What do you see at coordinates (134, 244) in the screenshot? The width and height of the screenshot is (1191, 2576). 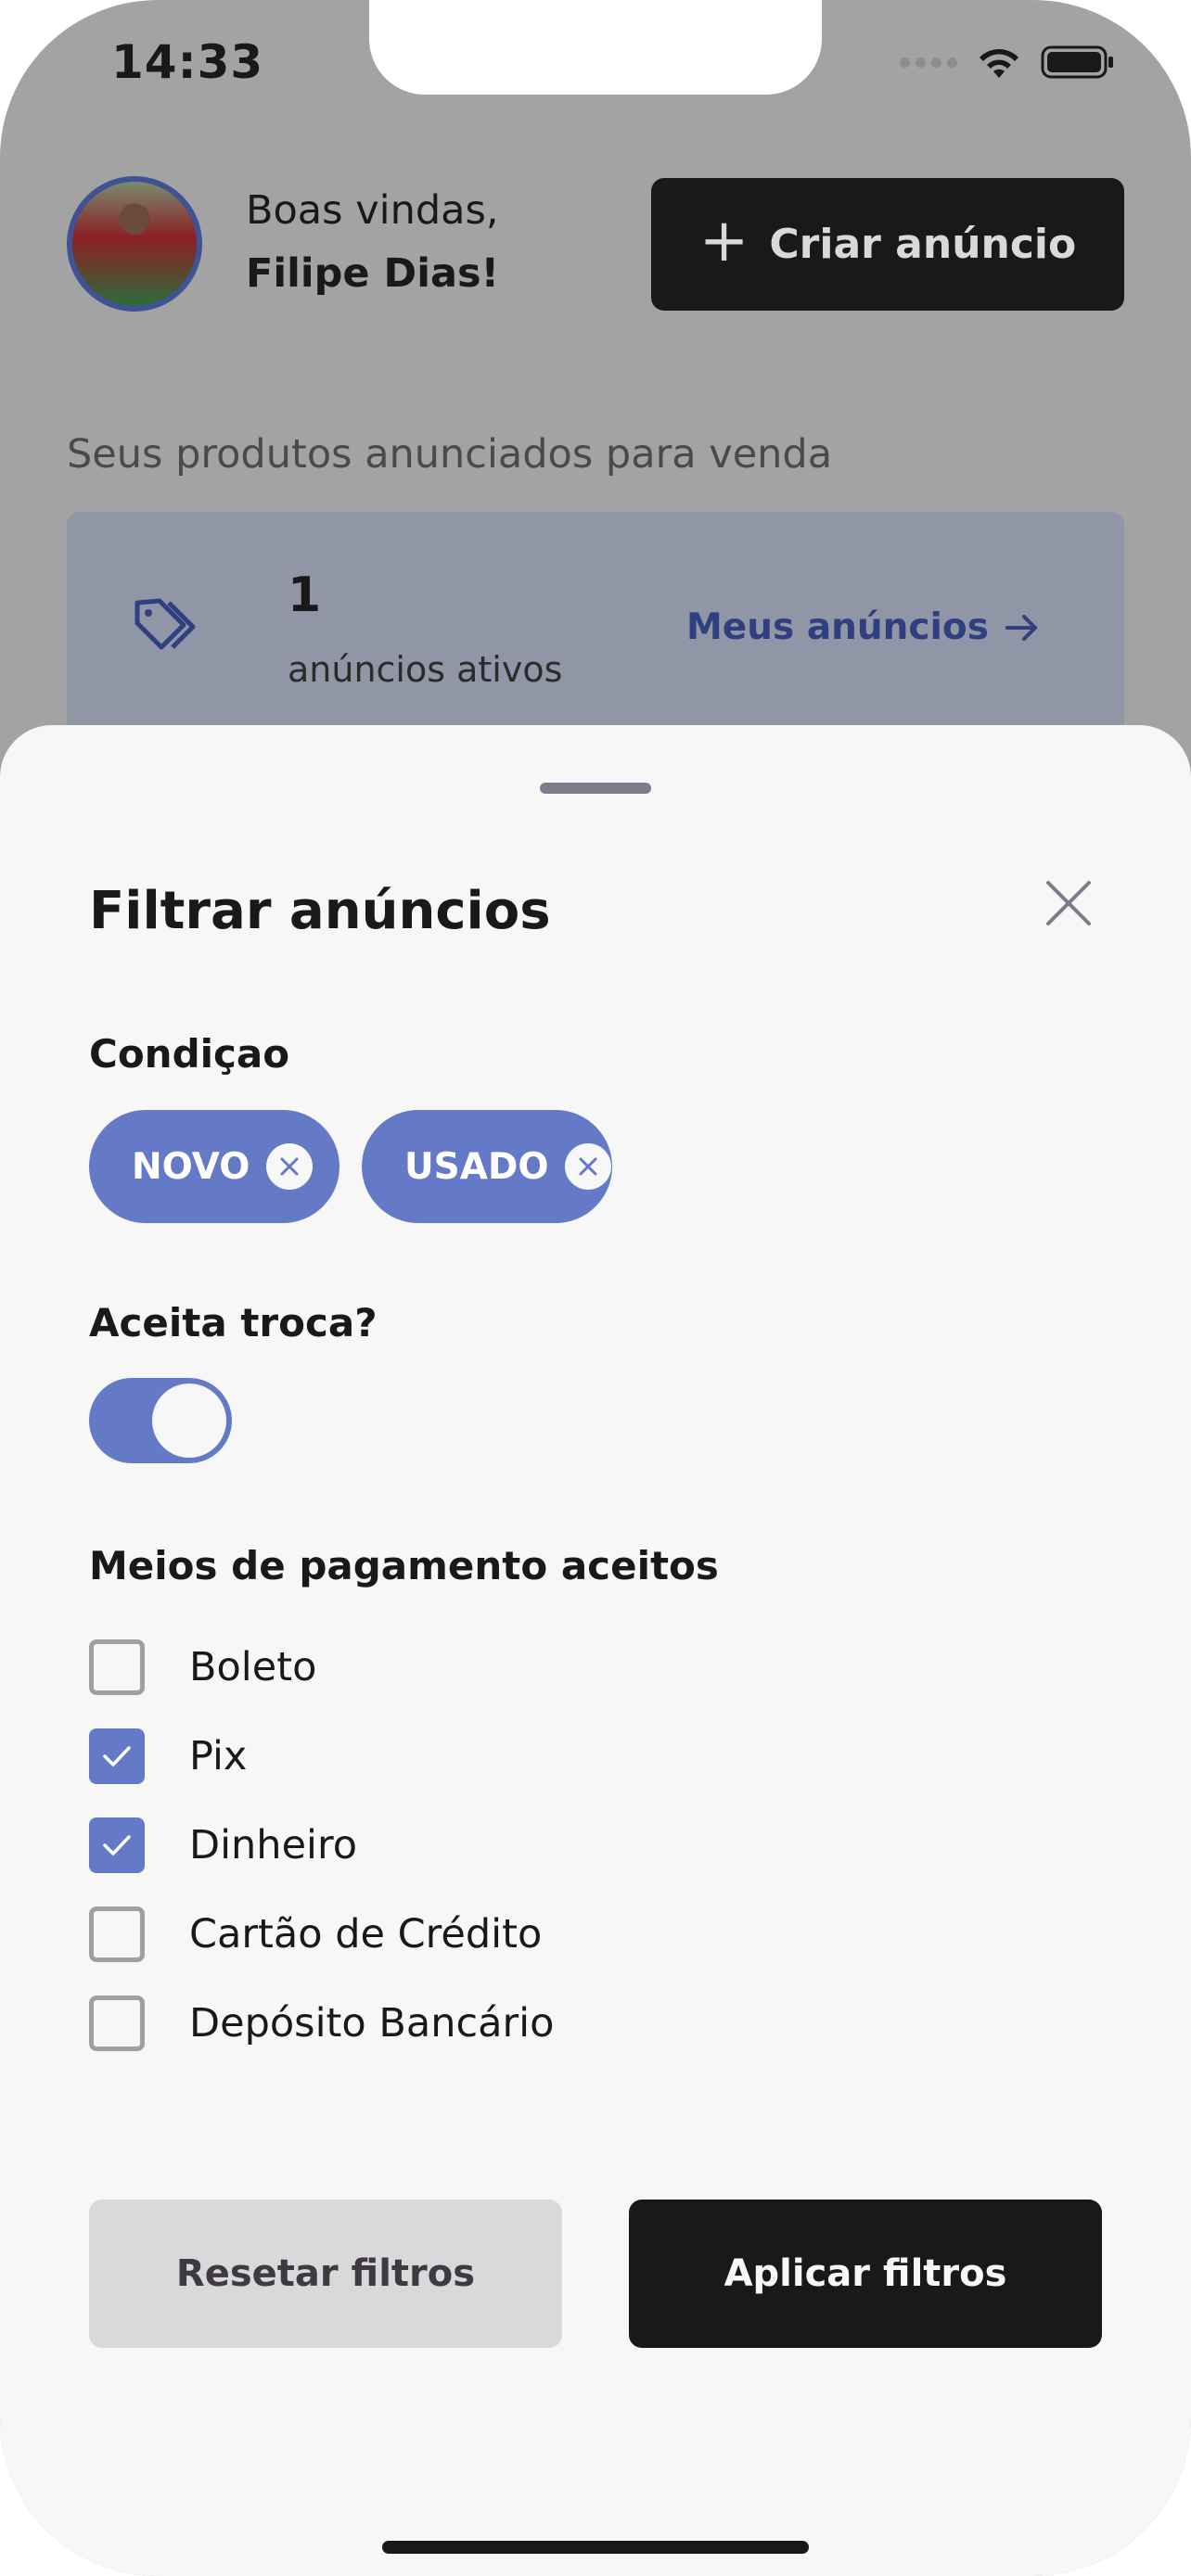 I see `avatar` at bounding box center [134, 244].